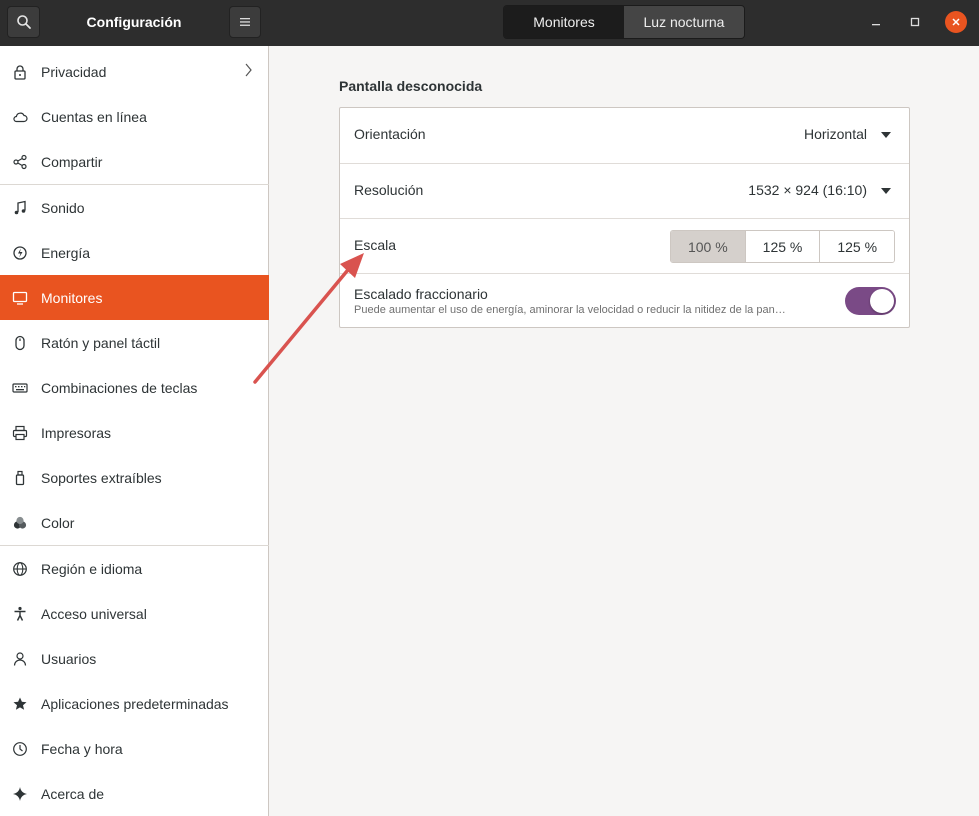 This screenshot has height=816, width=979. What do you see at coordinates (74, 71) in the screenshot?
I see `sidebar-item-label: Privacidad` at bounding box center [74, 71].